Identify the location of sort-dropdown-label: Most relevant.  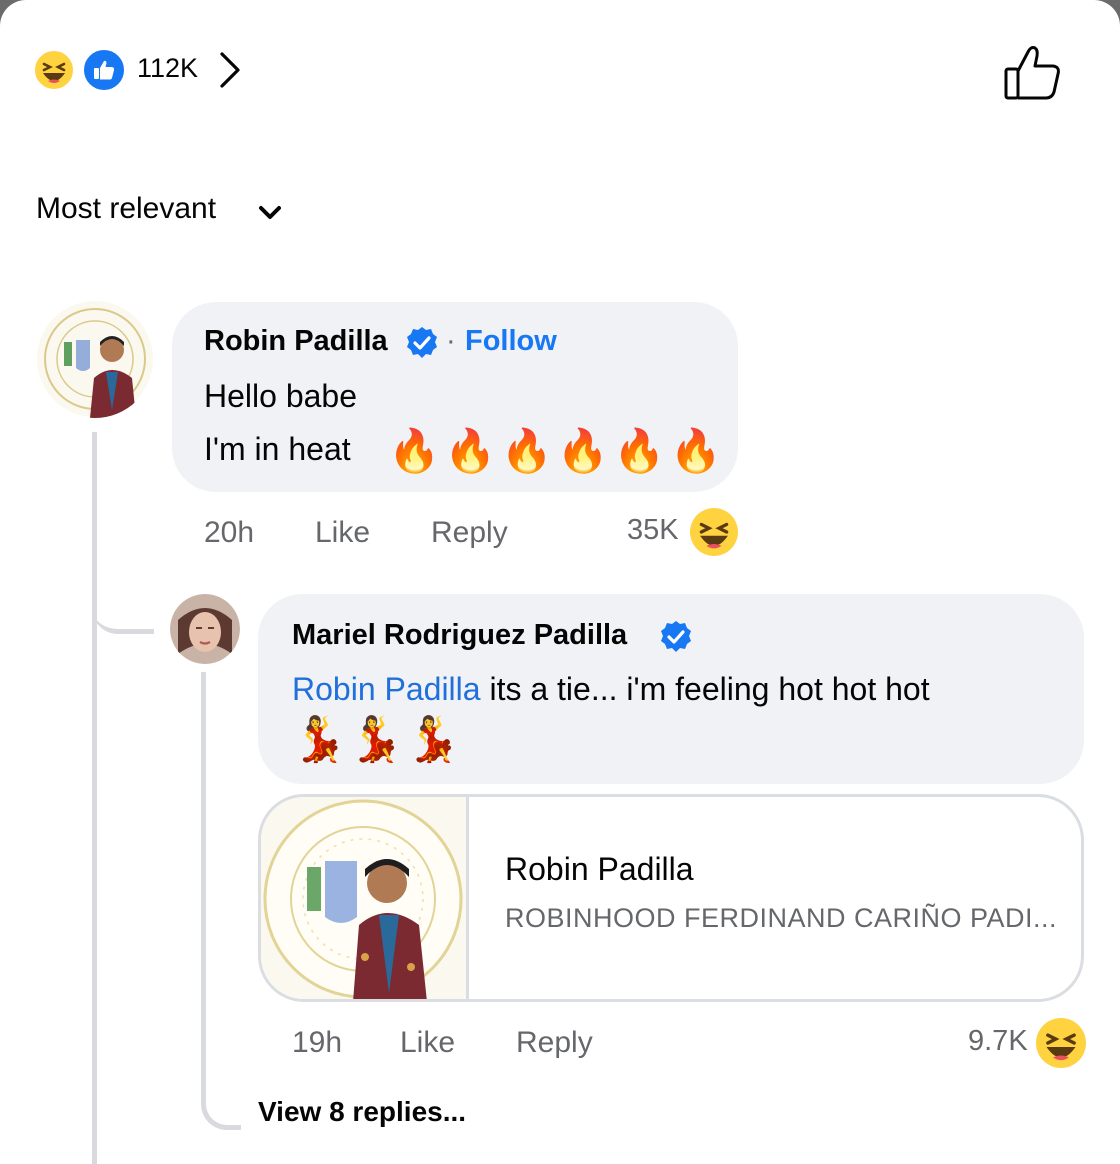
(126, 209).